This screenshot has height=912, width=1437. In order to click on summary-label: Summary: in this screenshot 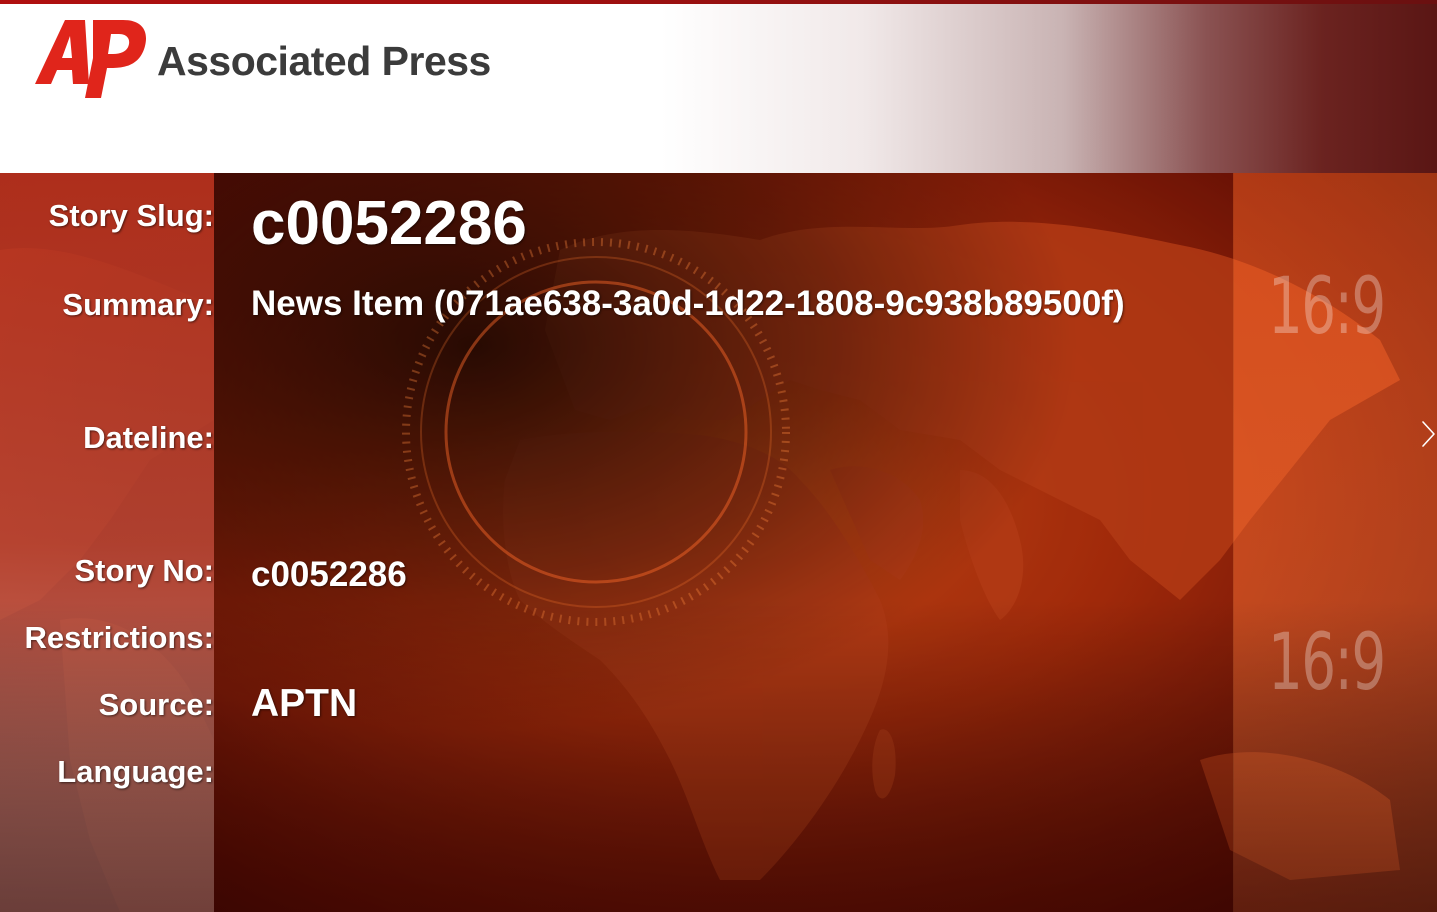, I will do `click(138, 304)`.